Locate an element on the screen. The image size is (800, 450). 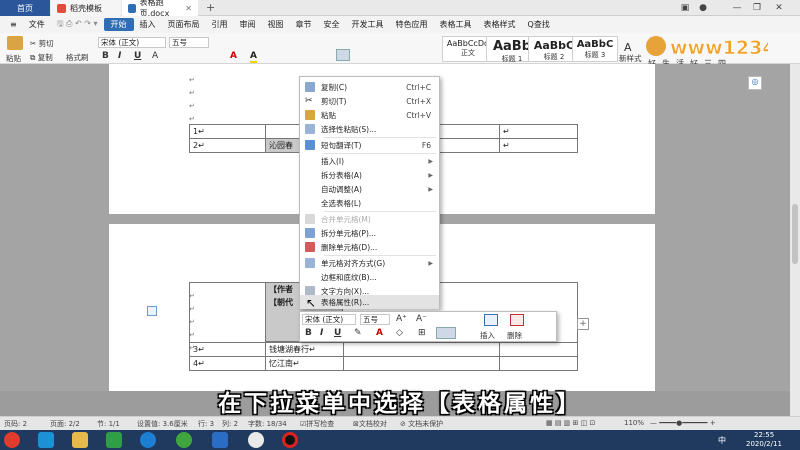
ctx-split-table: 拆分表格(A) ▶ is located at coordinates (369, 175).